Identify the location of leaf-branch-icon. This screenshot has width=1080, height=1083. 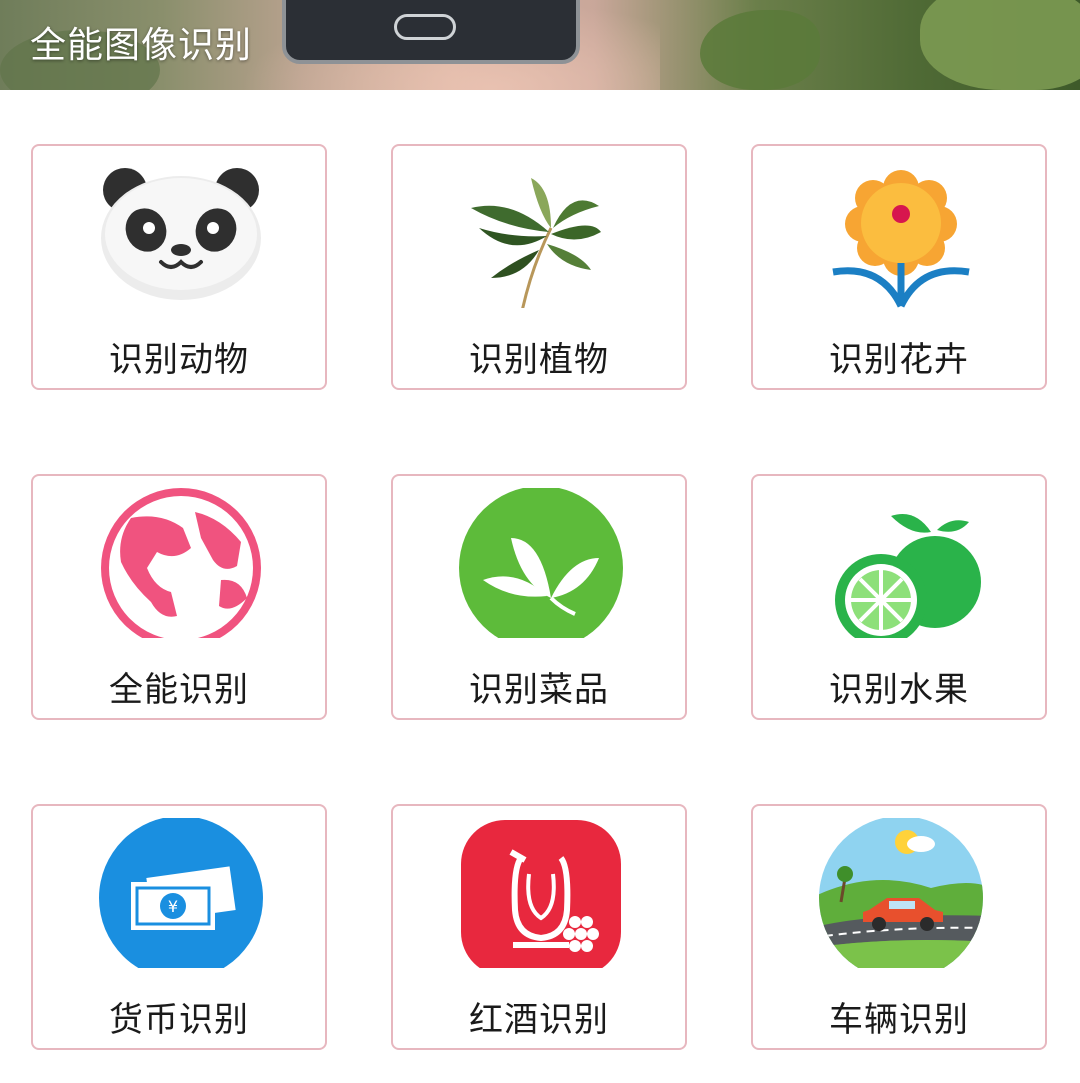
(536, 243).